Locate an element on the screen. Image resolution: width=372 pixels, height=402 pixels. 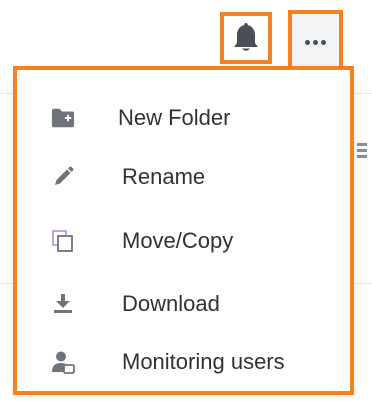
bell-icon is located at coordinates (246, 37).